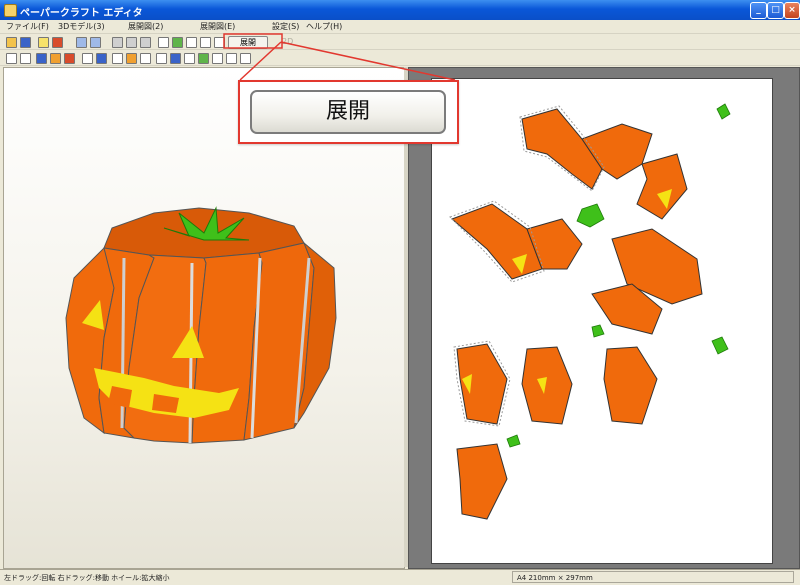 Image resolution: width=800 pixels, height=585 pixels. I want to click on line-icon, so click(145, 58).